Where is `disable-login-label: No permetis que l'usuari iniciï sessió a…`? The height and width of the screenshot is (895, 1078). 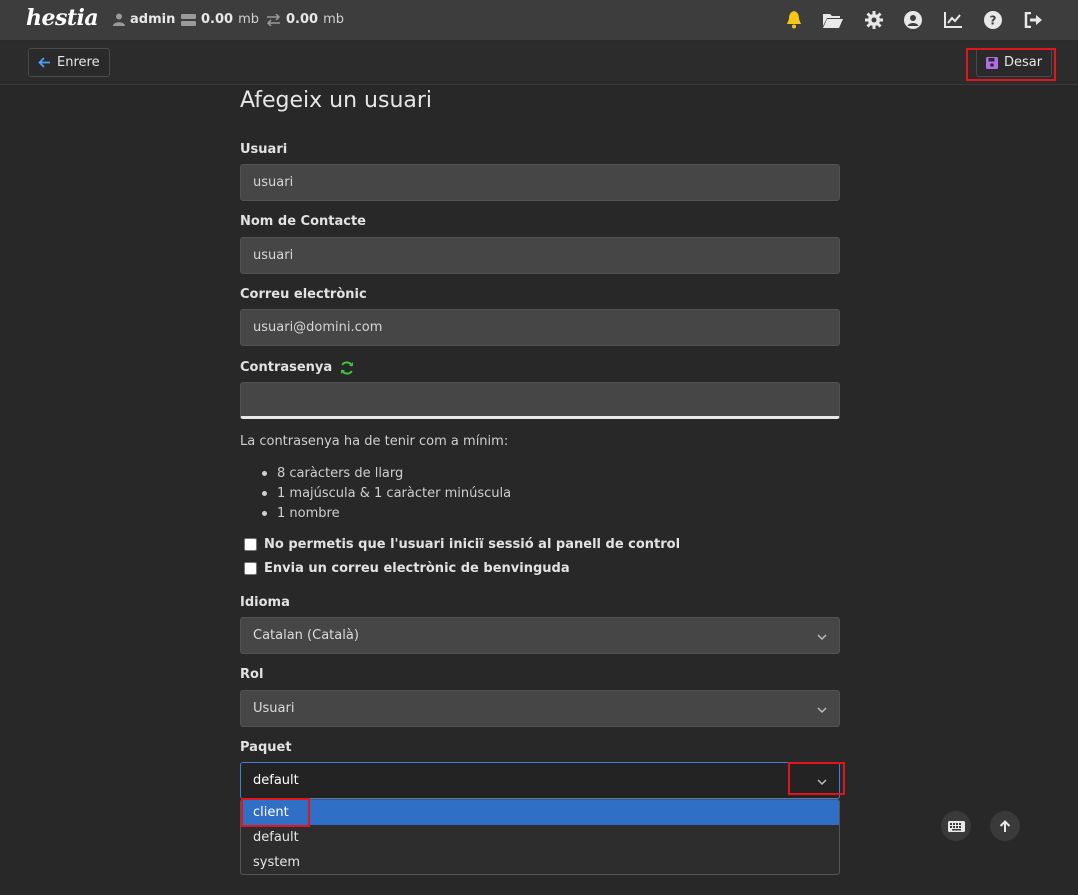
disable-login-label: No permetis que l'usuari iniciï sessió a… is located at coordinates (472, 544).